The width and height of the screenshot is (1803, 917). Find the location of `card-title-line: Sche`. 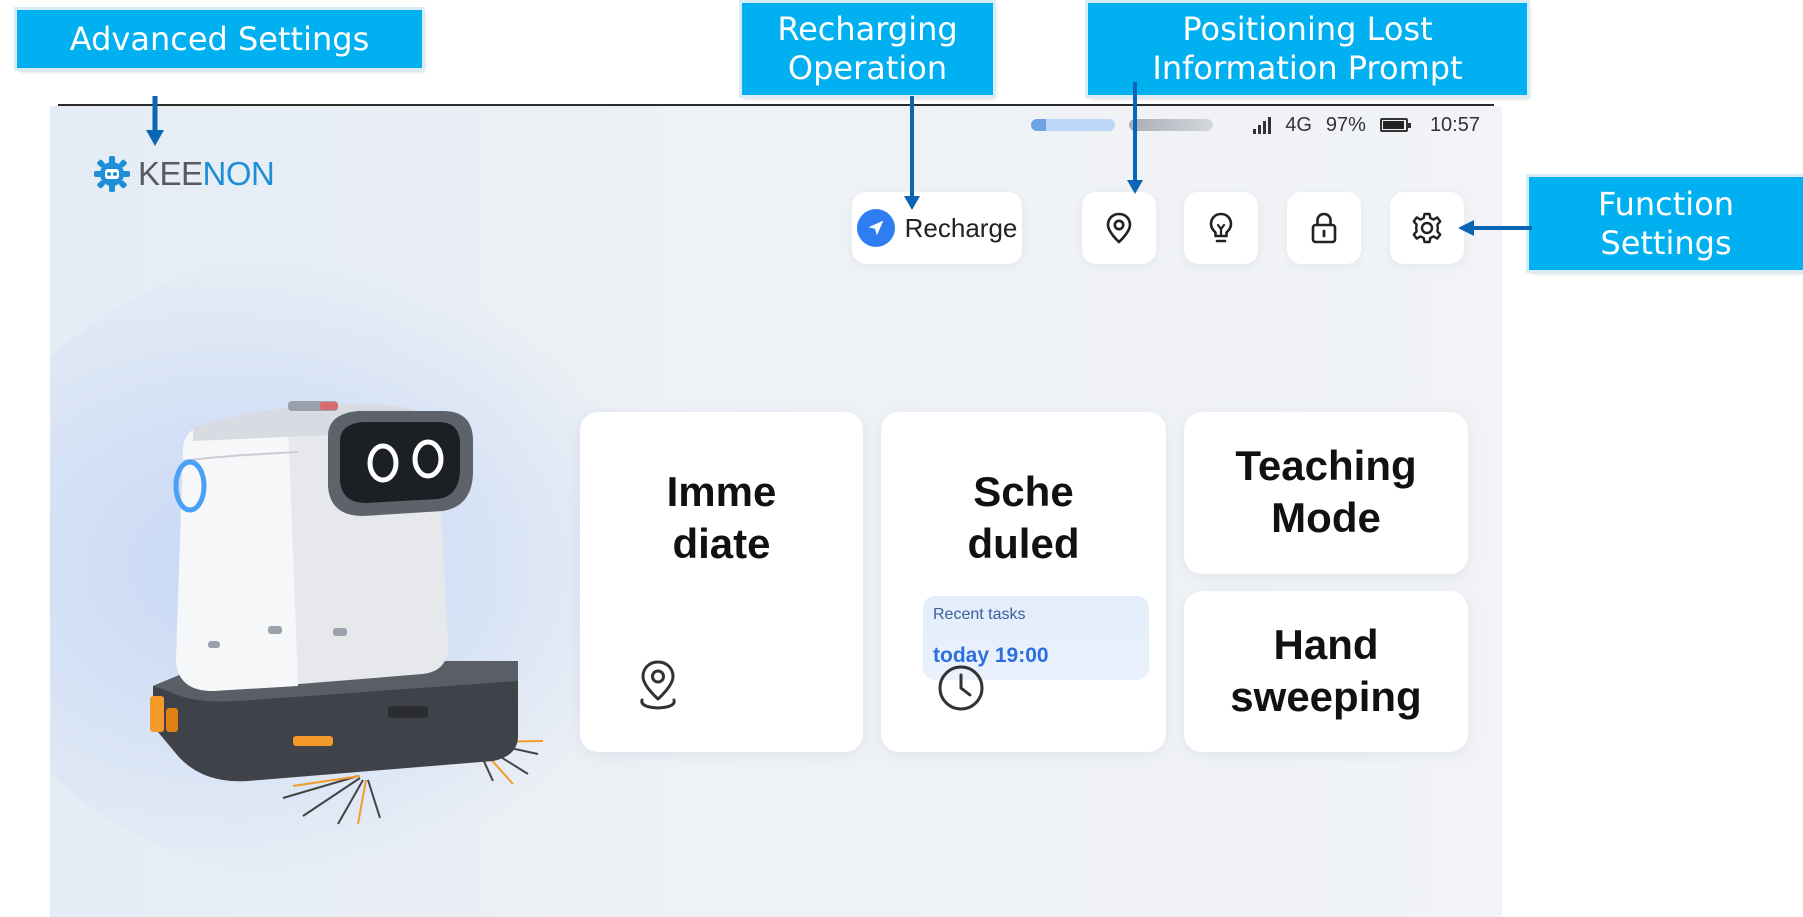

card-title-line: Sche is located at coordinates (1023, 491).